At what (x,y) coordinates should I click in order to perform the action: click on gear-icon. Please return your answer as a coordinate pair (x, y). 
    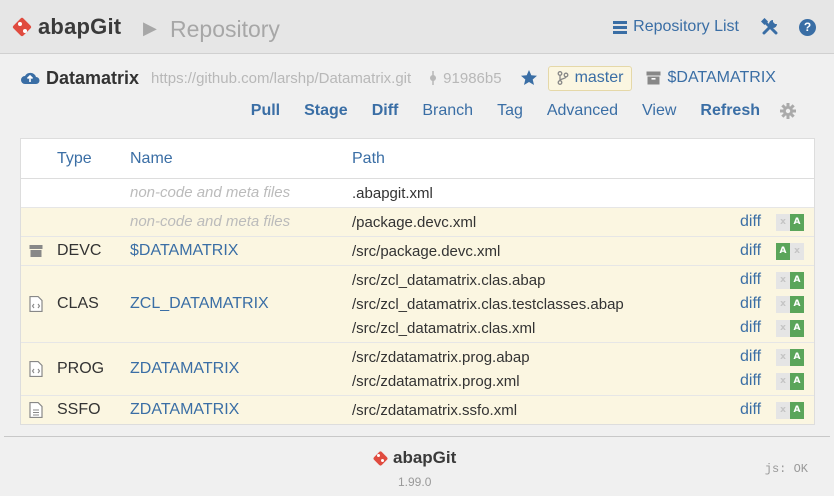
    Looking at the image, I should click on (788, 111).